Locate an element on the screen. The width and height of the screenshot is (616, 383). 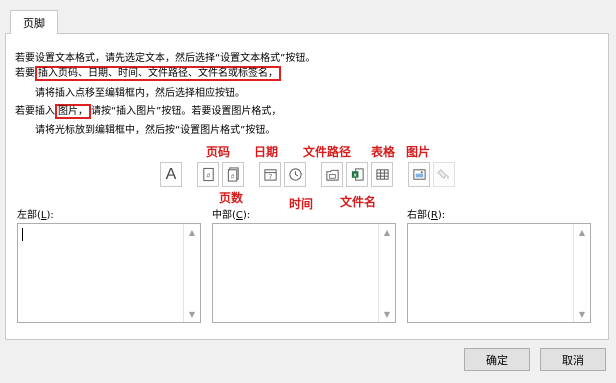
annotation-page-number: 页码 is located at coordinates (218, 152).